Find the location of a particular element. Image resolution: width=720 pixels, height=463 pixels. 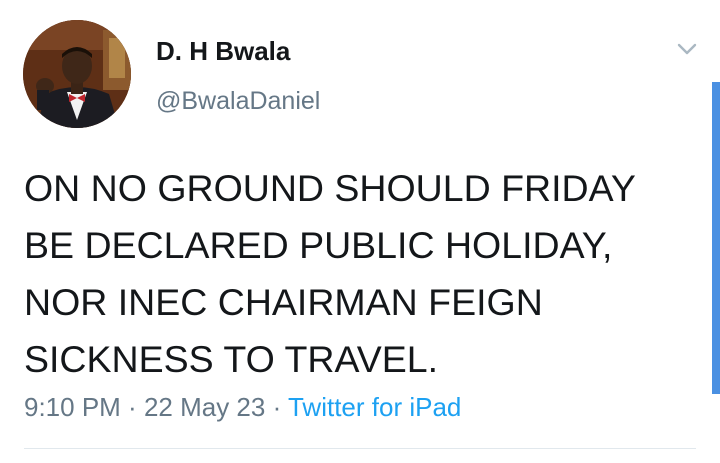

tweet-text-line: NOR INEC CHAIRMAN FEIGN is located at coordinates (283, 302).